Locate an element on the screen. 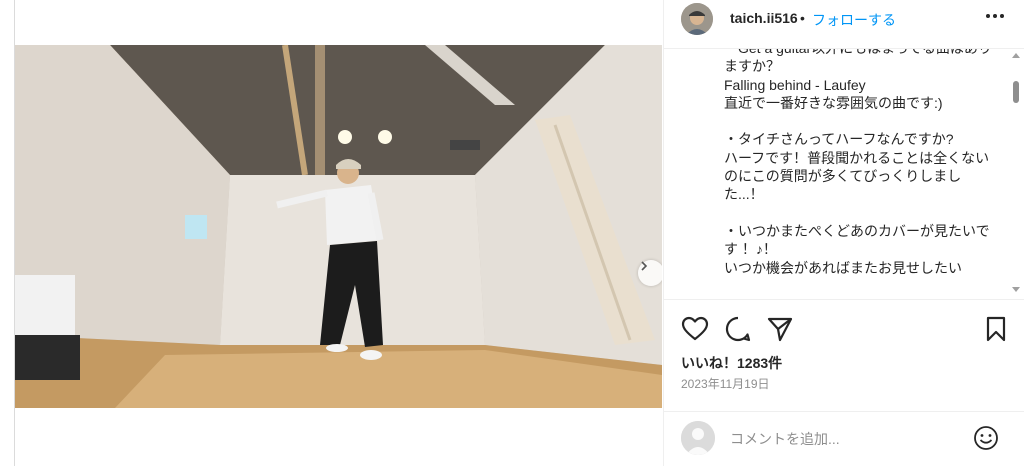  user-icon is located at coordinates (698, 438).